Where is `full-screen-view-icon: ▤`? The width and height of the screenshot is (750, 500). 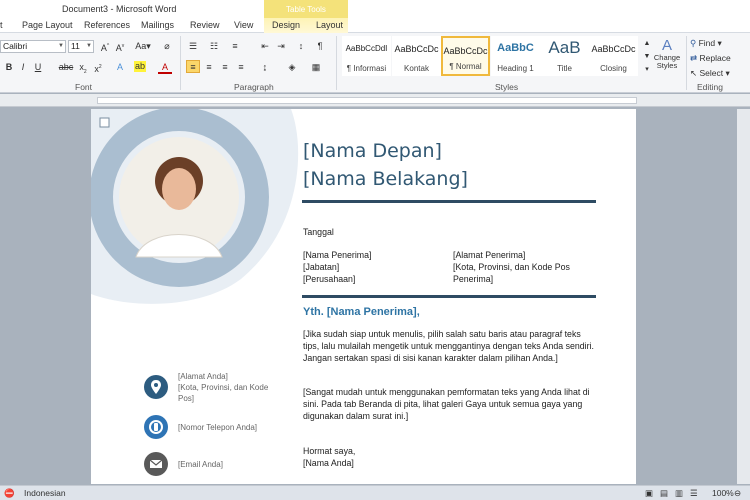 full-screen-view-icon: ▤ is located at coordinates (664, 493).